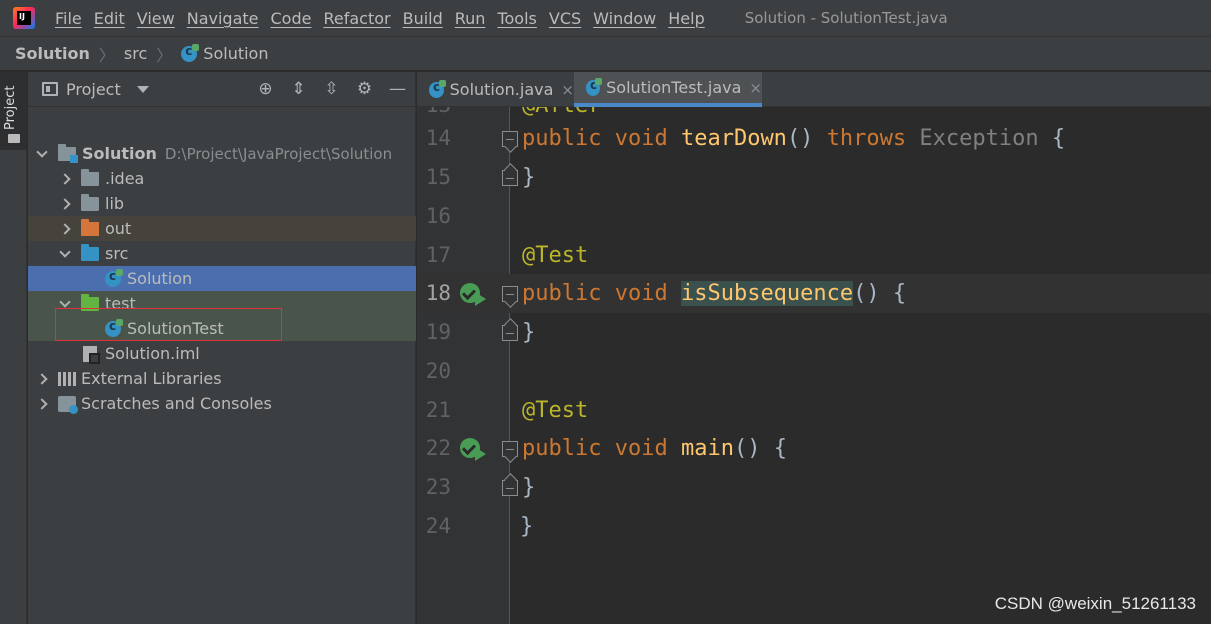  I want to click on tab-solution-java: Solution.java ×, so click(495, 89).